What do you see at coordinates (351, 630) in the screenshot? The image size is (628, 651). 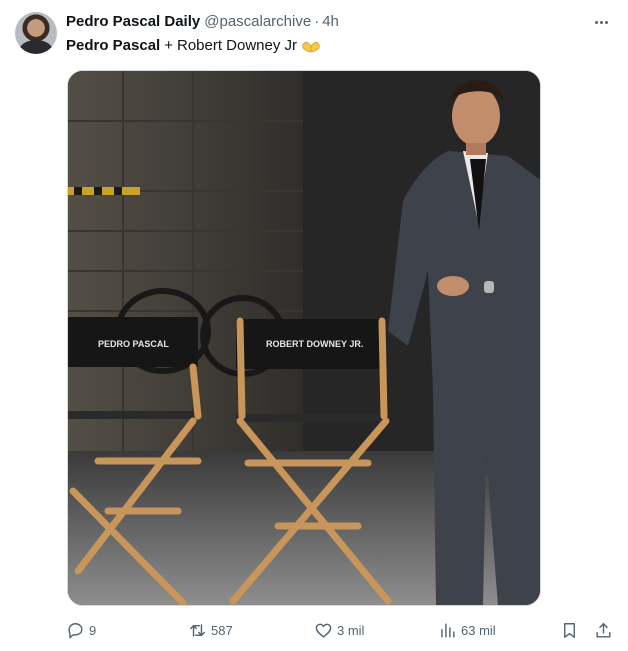 I see `like-count: 3 mil` at bounding box center [351, 630].